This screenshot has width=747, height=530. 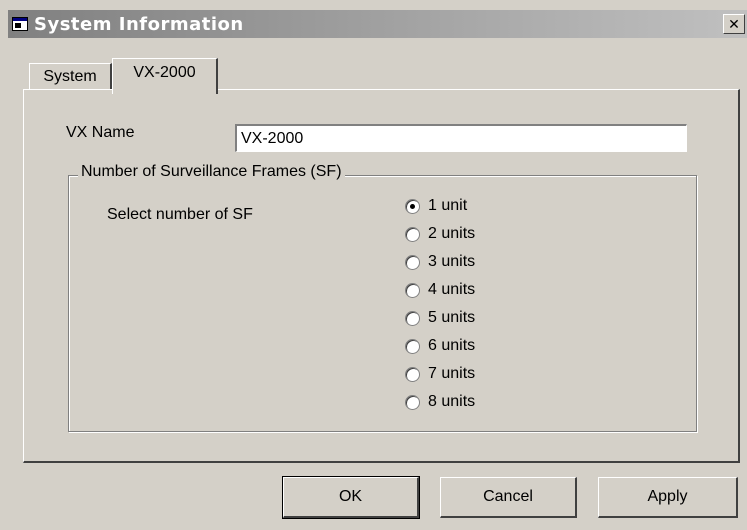 I want to click on radio-option-8-units: 8 units, so click(x=440, y=402).